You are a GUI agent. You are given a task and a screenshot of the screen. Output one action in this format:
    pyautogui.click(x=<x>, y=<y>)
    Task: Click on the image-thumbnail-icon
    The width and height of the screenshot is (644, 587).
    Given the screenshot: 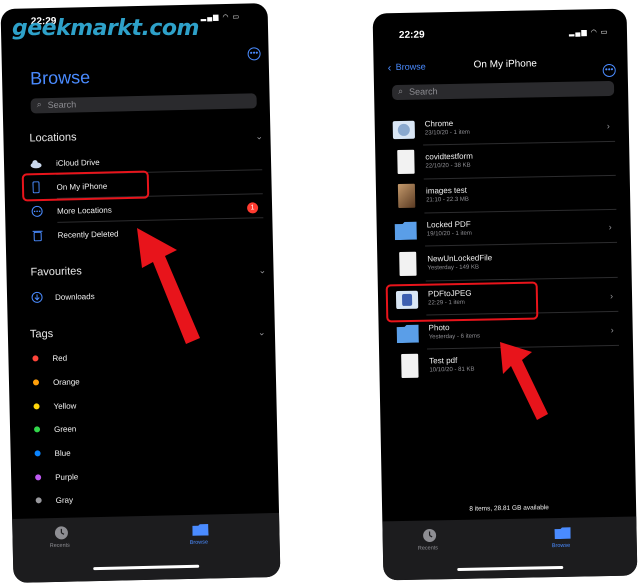 What is the action you would take?
    pyautogui.click(x=406, y=196)
    